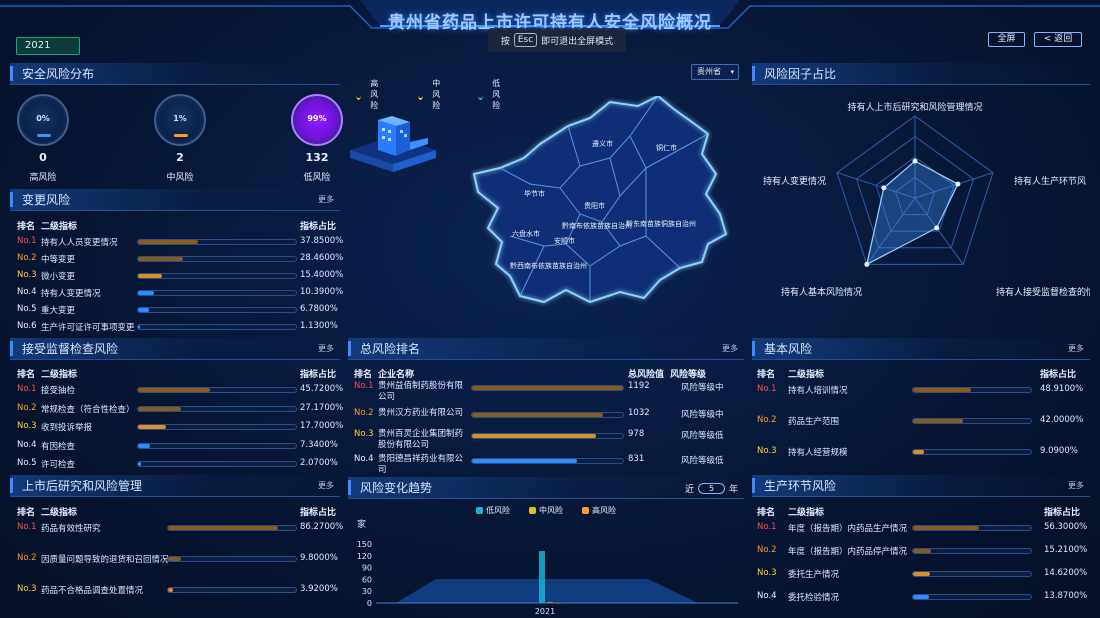  I want to click on indicator-row: No.3 药品不合格品调查处置情况 3.9200%, so click(182, 590).